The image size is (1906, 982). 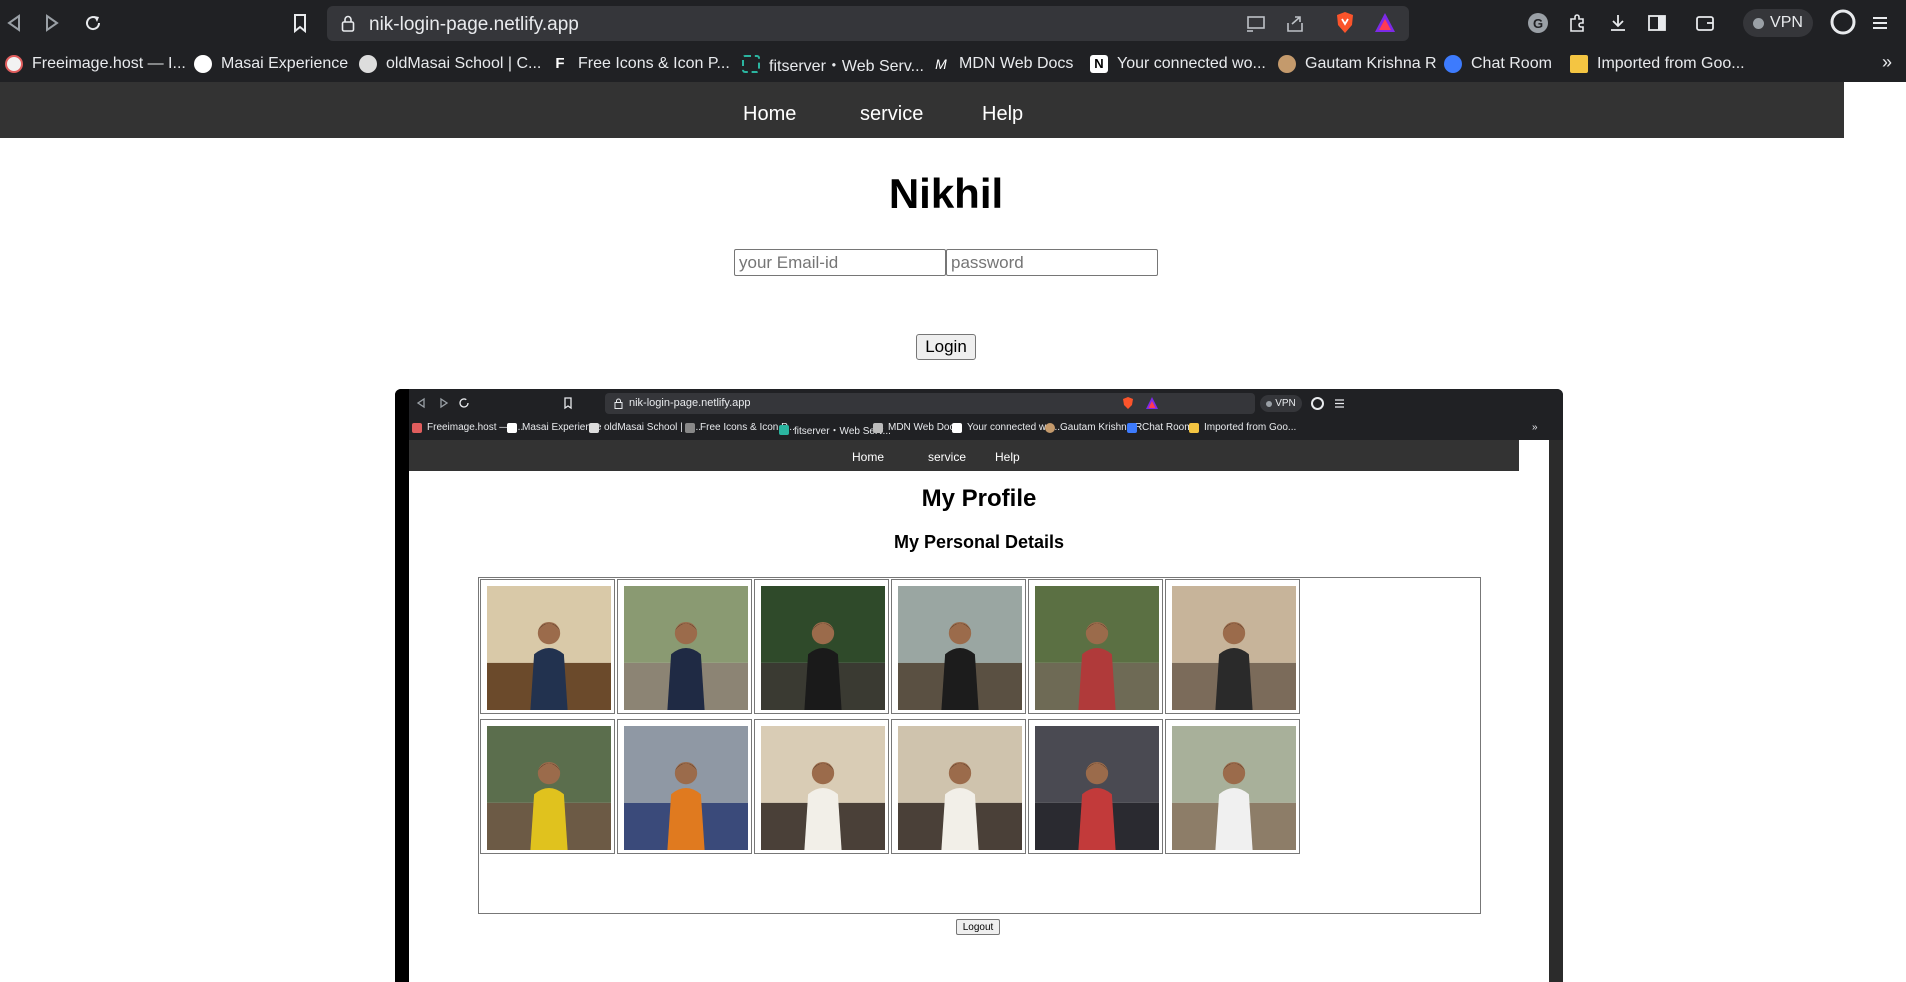 I want to click on fitserver-icon, so click(x=751, y=64).